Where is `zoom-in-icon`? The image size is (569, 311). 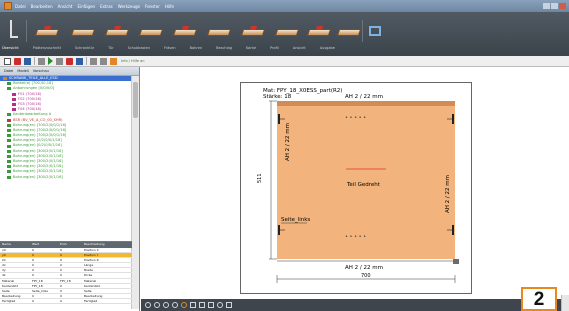
zoom-in-icon is located at coordinates (148, 305).